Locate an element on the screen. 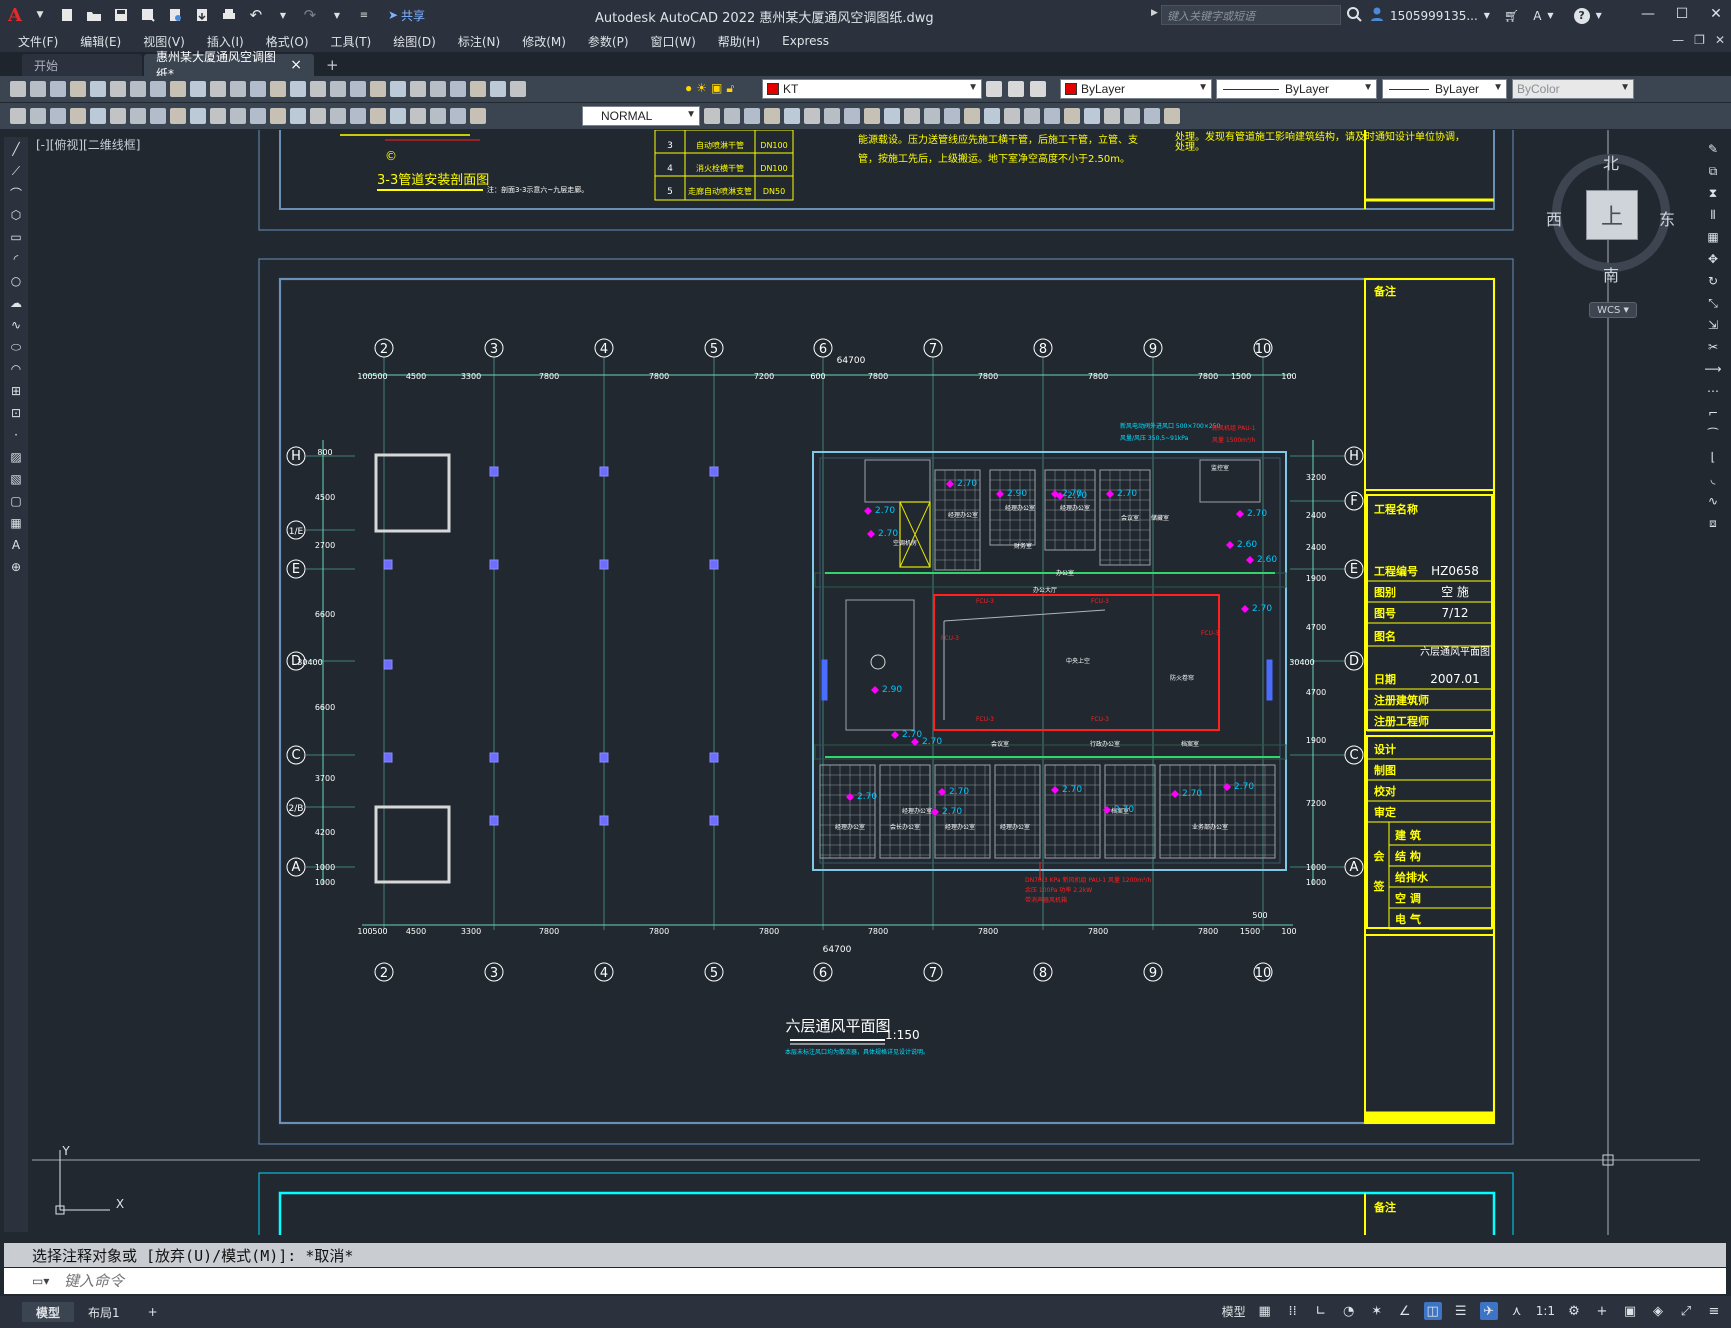  plus-icon: + is located at coordinates (1602, 1311).